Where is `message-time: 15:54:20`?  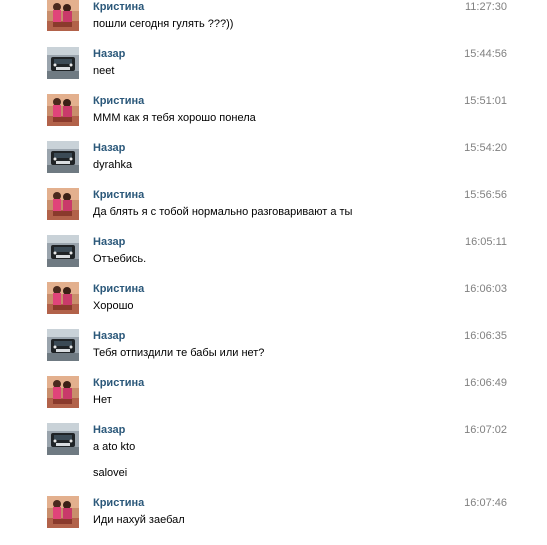
message-time: 15:54:20 is located at coordinates (485, 148).